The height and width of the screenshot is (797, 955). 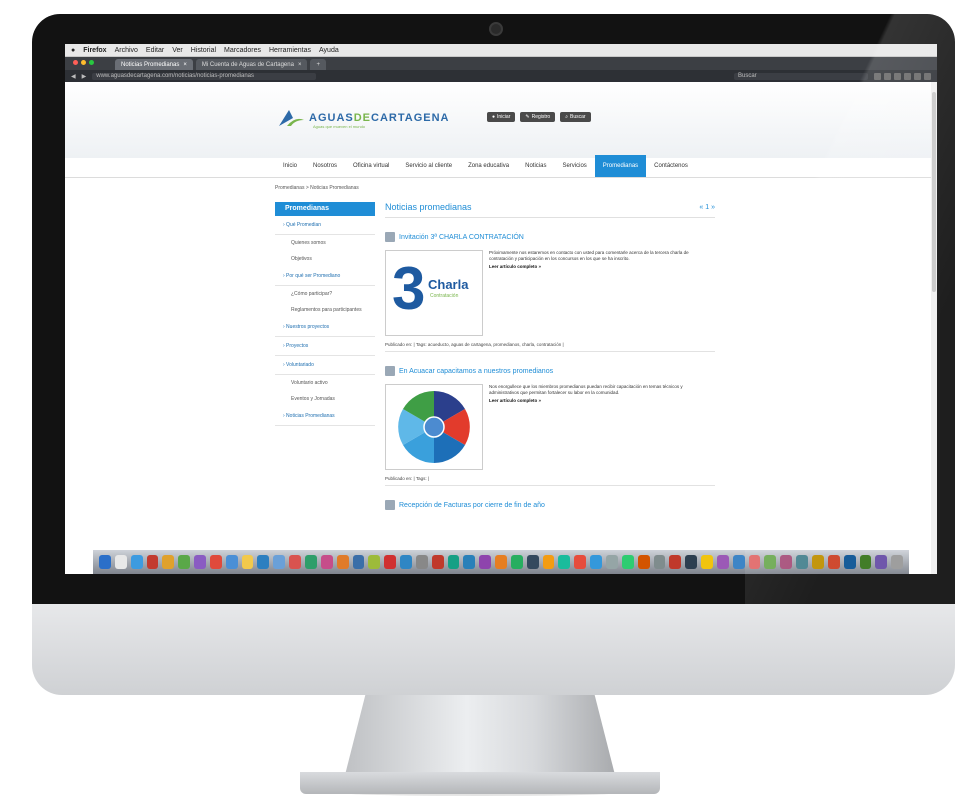 What do you see at coordinates (801, 76) in the screenshot?
I see `search-input: Buscar` at bounding box center [801, 76].